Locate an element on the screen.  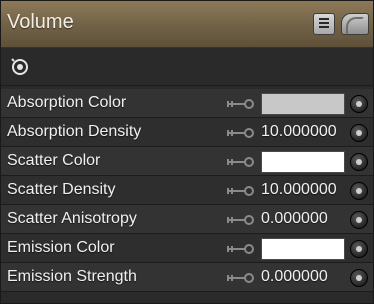
property-row: Emission Color is located at coordinates (187, 248).